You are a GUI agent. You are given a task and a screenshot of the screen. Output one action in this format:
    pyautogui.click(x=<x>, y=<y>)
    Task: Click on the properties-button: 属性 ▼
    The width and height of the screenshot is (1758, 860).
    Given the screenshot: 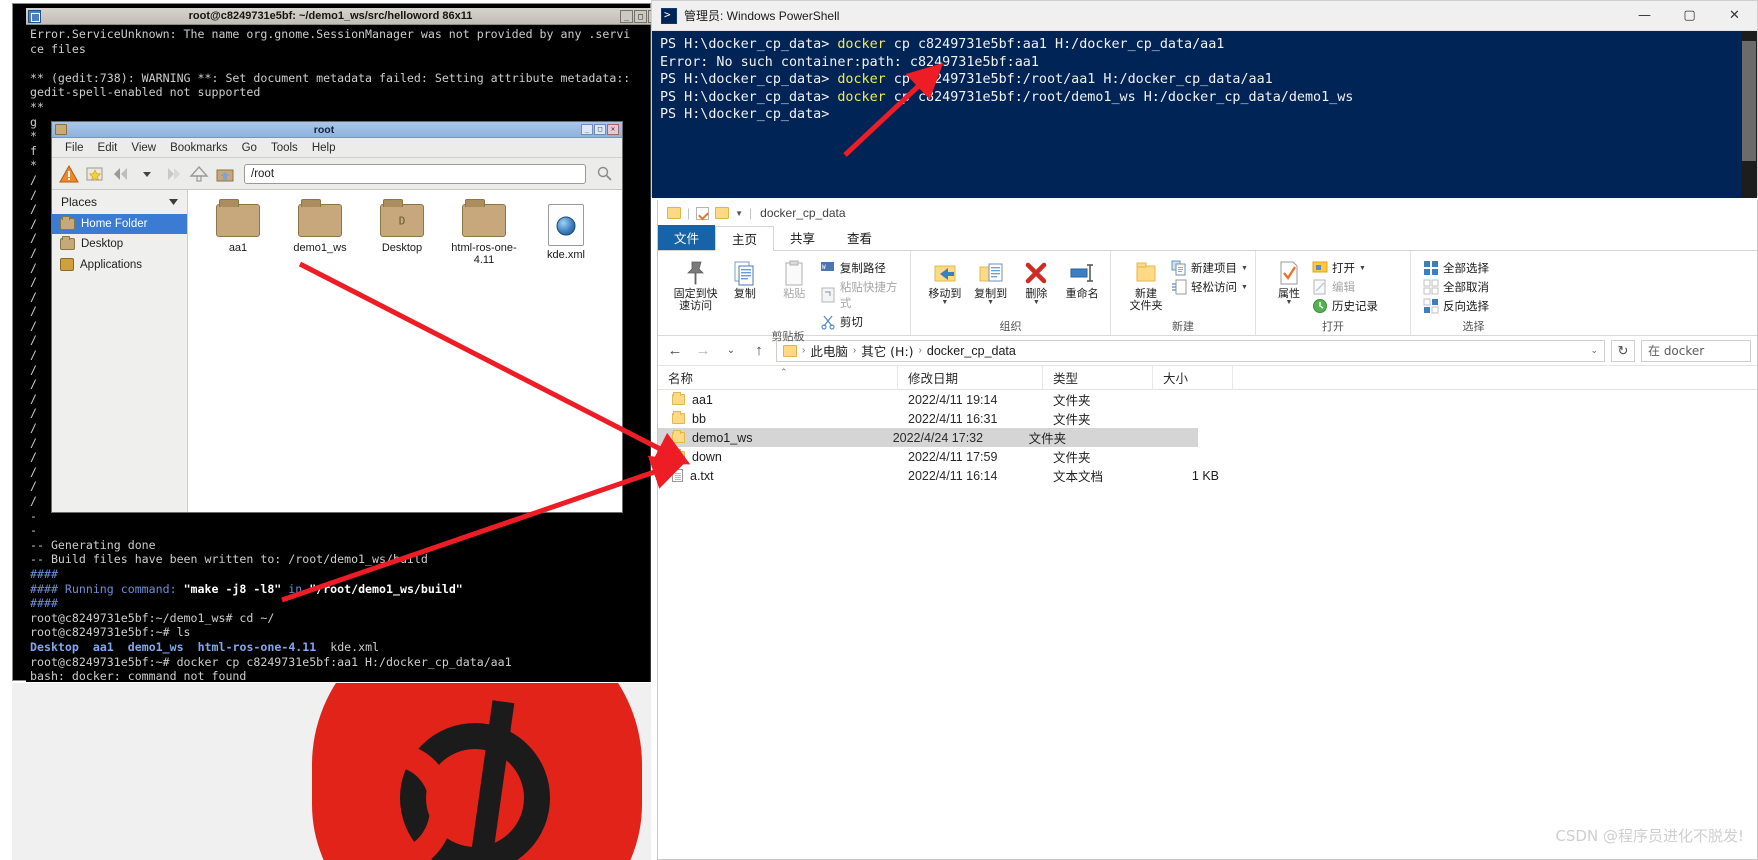 What is the action you would take?
    pyautogui.click(x=1289, y=280)
    